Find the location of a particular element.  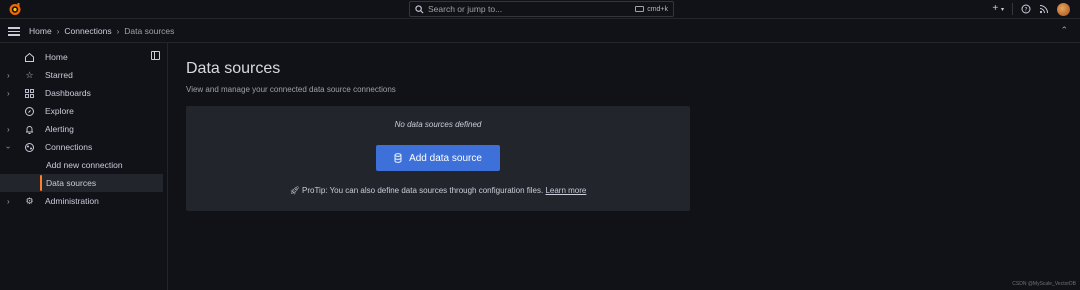

shortcut-label: cmd+k is located at coordinates (657, 9).